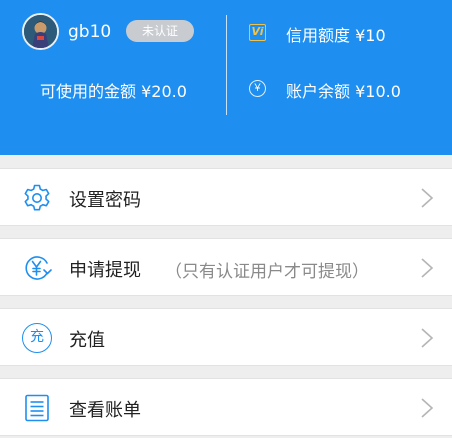 This screenshot has width=452, height=438. I want to click on menu-item-label: 充值, so click(87, 340).